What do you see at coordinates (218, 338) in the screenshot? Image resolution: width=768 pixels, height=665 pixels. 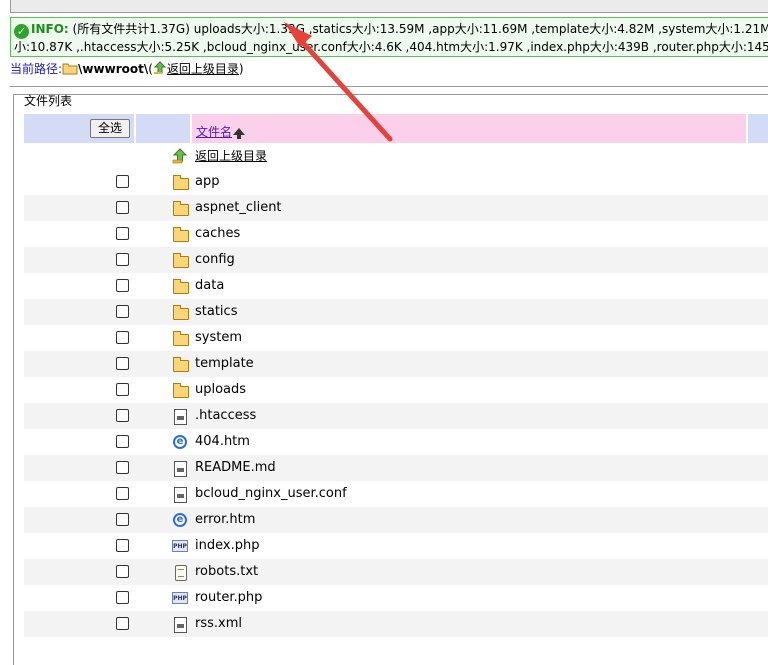 I see `file-name-link: system` at bounding box center [218, 338].